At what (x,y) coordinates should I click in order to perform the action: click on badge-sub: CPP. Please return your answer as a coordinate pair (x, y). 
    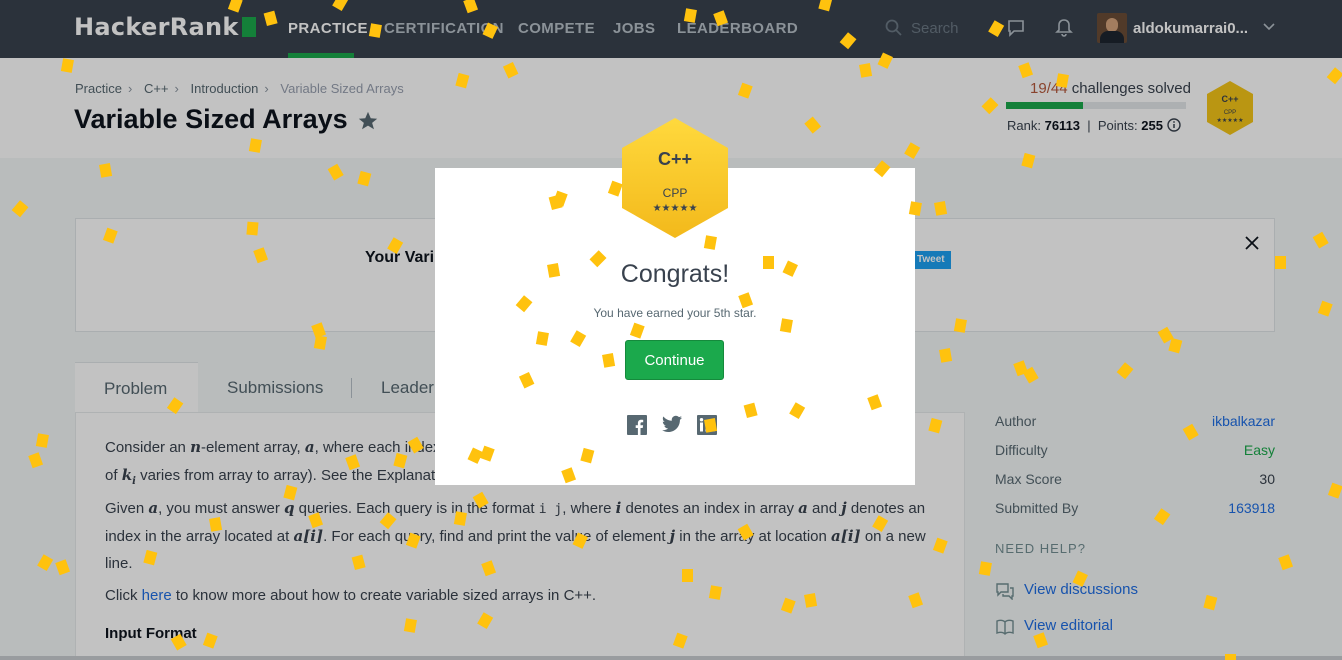
    Looking at the image, I should click on (675, 193).